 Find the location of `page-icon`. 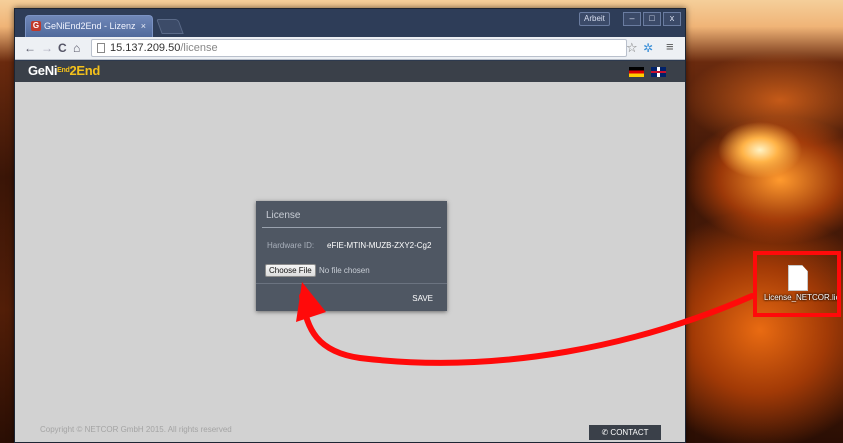

page-icon is located at coordinates (101, 48).